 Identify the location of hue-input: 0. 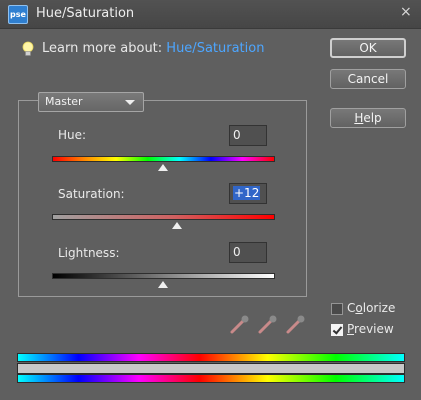
(248, 135).